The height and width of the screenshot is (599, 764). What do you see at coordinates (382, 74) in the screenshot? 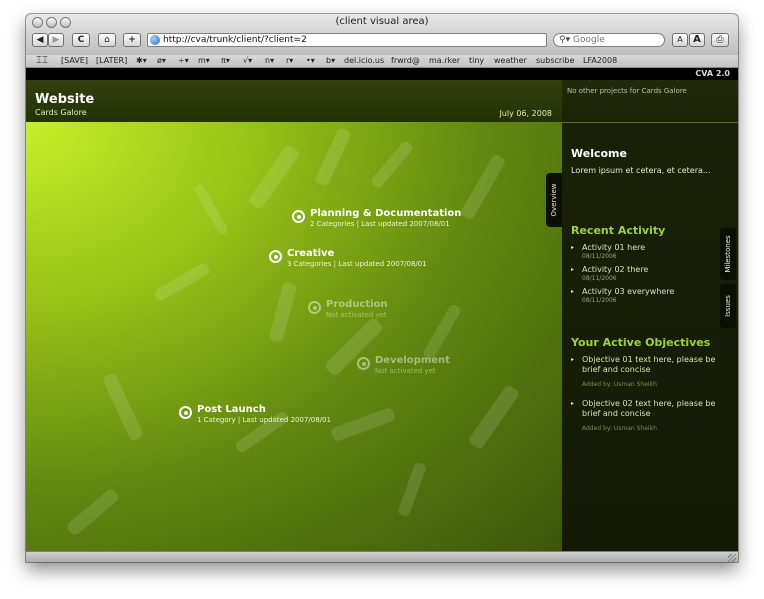
I see `app-topbar: CVA 2.0` at bounding box center [382, 74].